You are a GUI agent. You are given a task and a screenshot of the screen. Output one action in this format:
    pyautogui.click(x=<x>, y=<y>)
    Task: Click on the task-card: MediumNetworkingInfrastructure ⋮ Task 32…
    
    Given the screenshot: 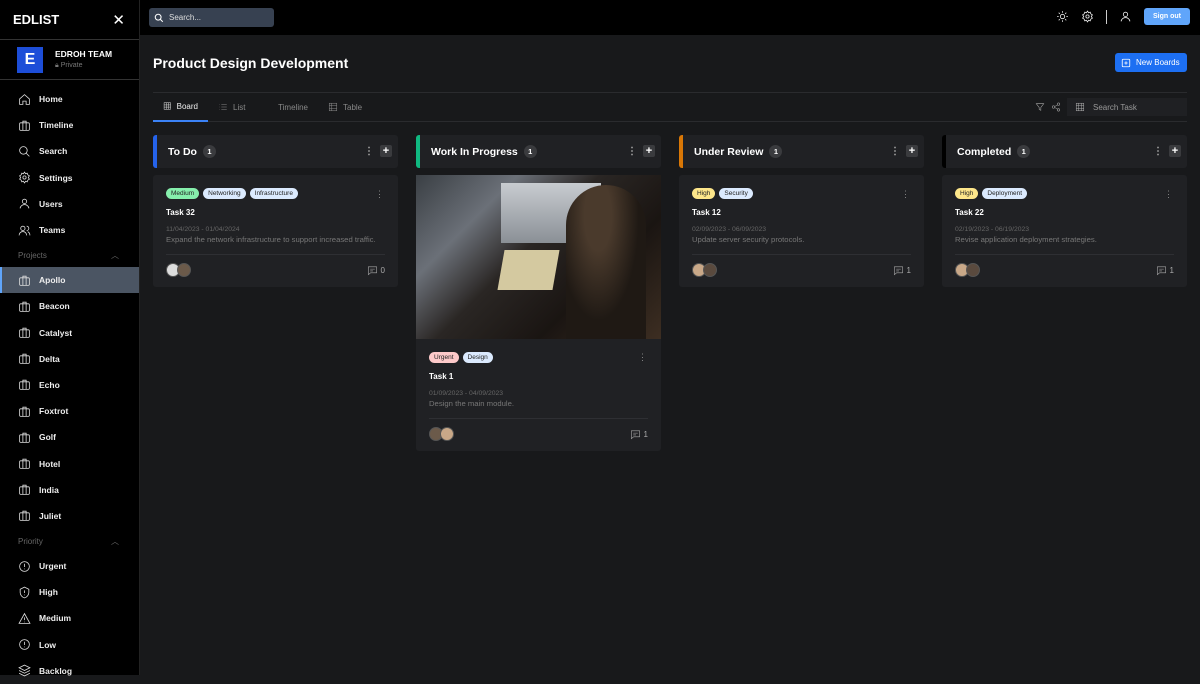 What is the action you would take?
    pyautogui.click(x=275, y=231)
    